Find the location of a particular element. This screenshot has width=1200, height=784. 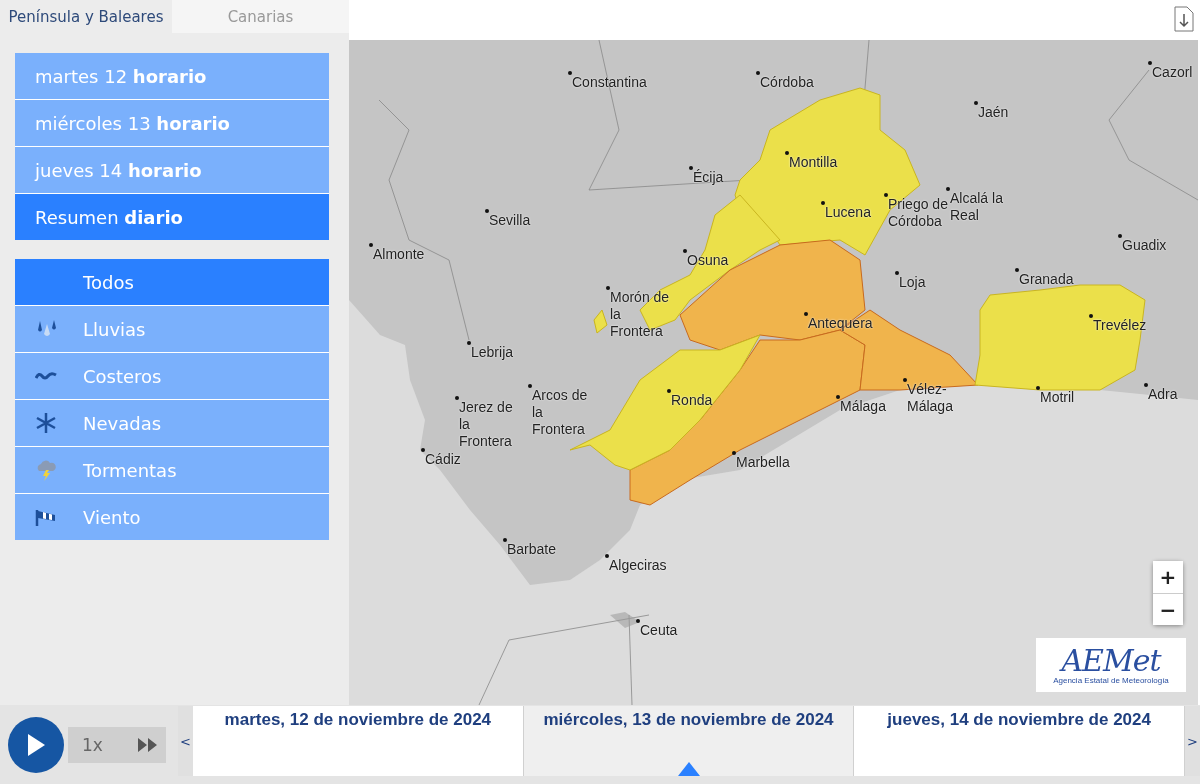

download-icon is located at coordinates (1184, 19).